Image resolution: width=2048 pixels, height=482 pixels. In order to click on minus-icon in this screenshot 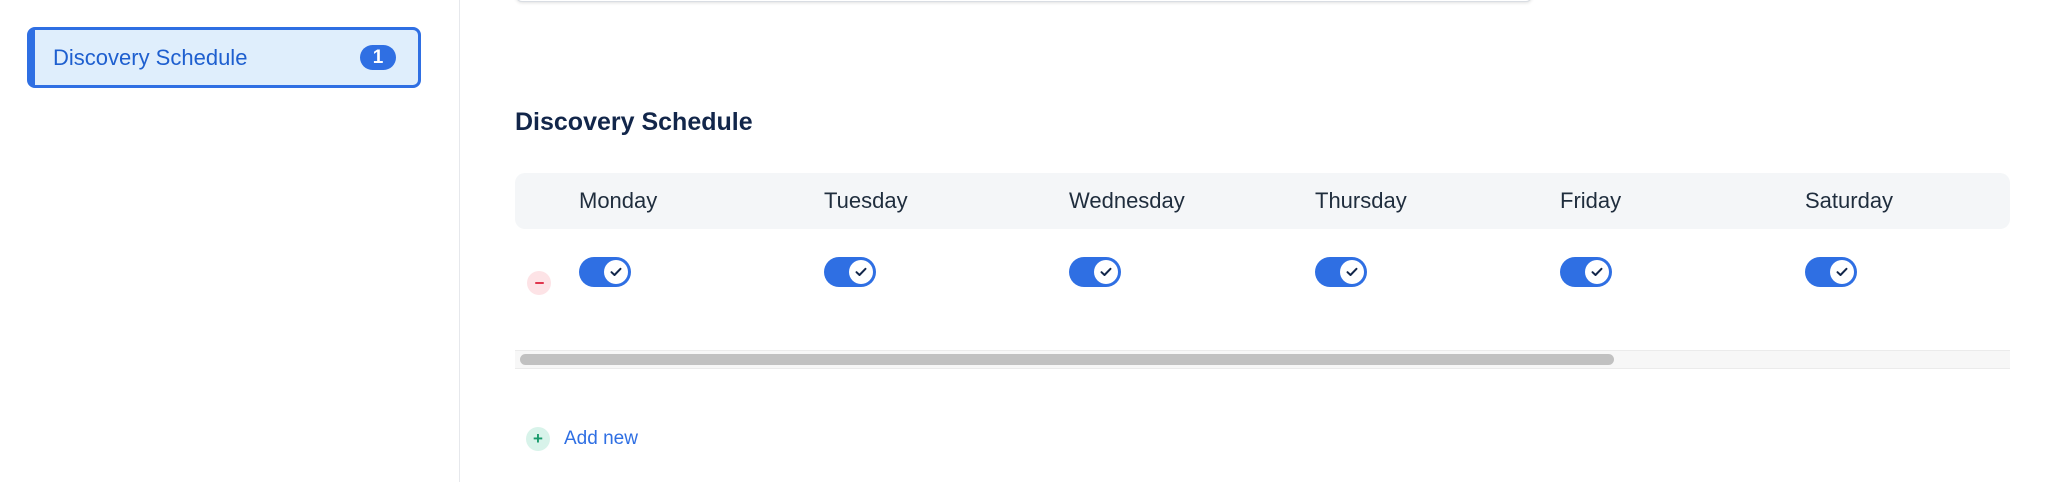, I will do `click(539, 283)`.